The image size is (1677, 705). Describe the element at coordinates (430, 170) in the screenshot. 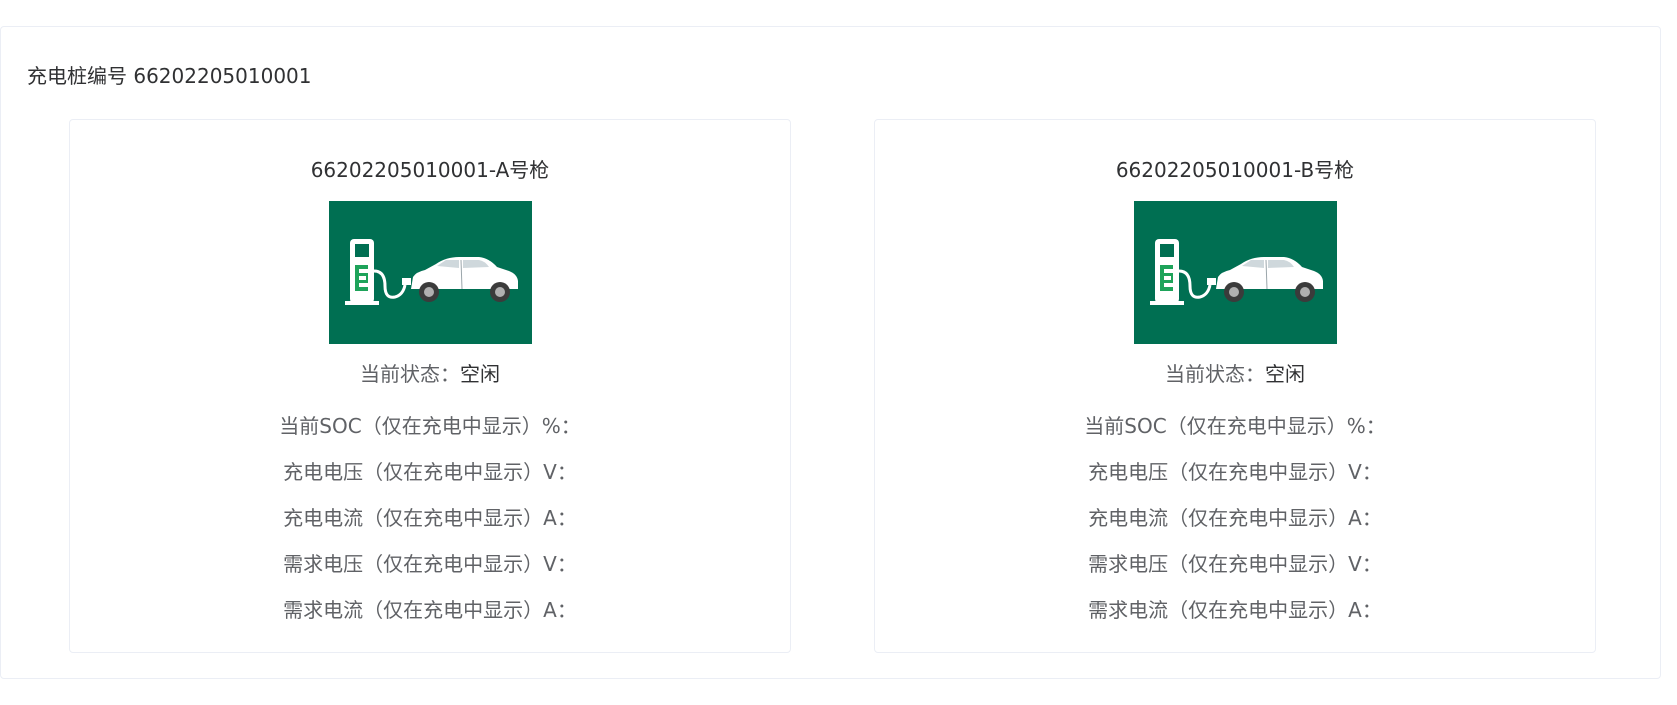

I see `gun-title: 66202205010001-A号枪` at that location.